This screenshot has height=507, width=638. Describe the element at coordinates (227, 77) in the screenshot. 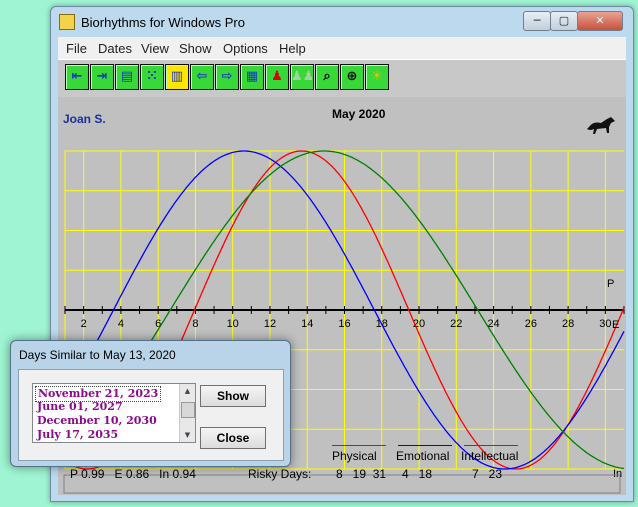

I see `arrow-right-icon: ⇨` at that location.